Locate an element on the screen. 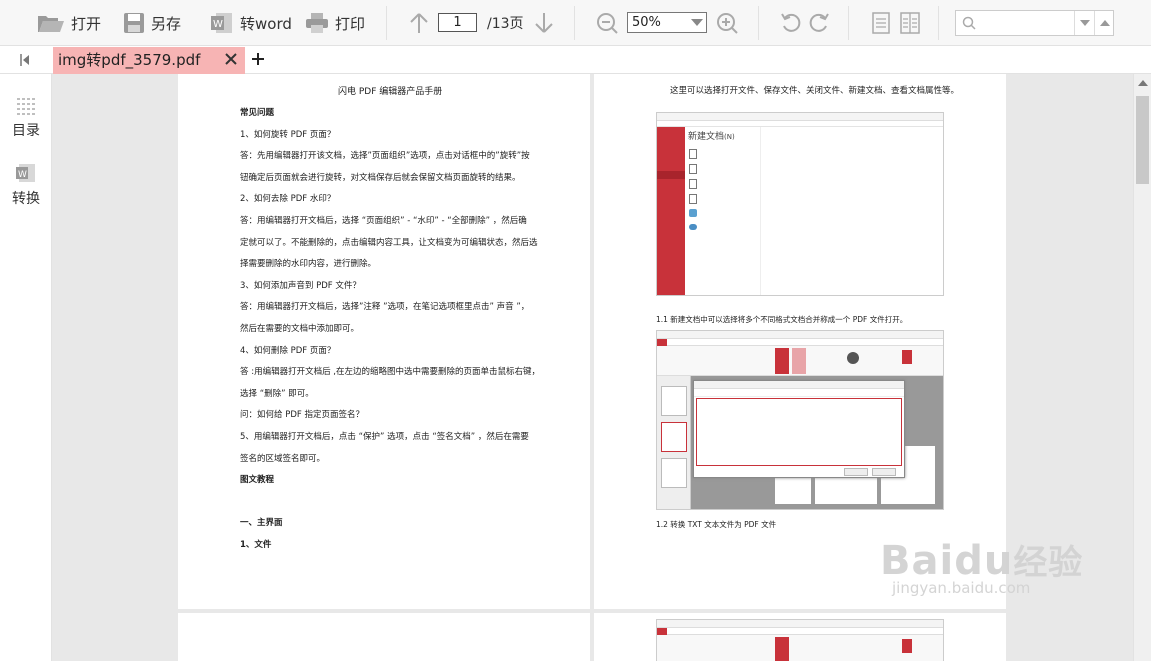  mini-dialog-list is located at coordinates (799, 432).